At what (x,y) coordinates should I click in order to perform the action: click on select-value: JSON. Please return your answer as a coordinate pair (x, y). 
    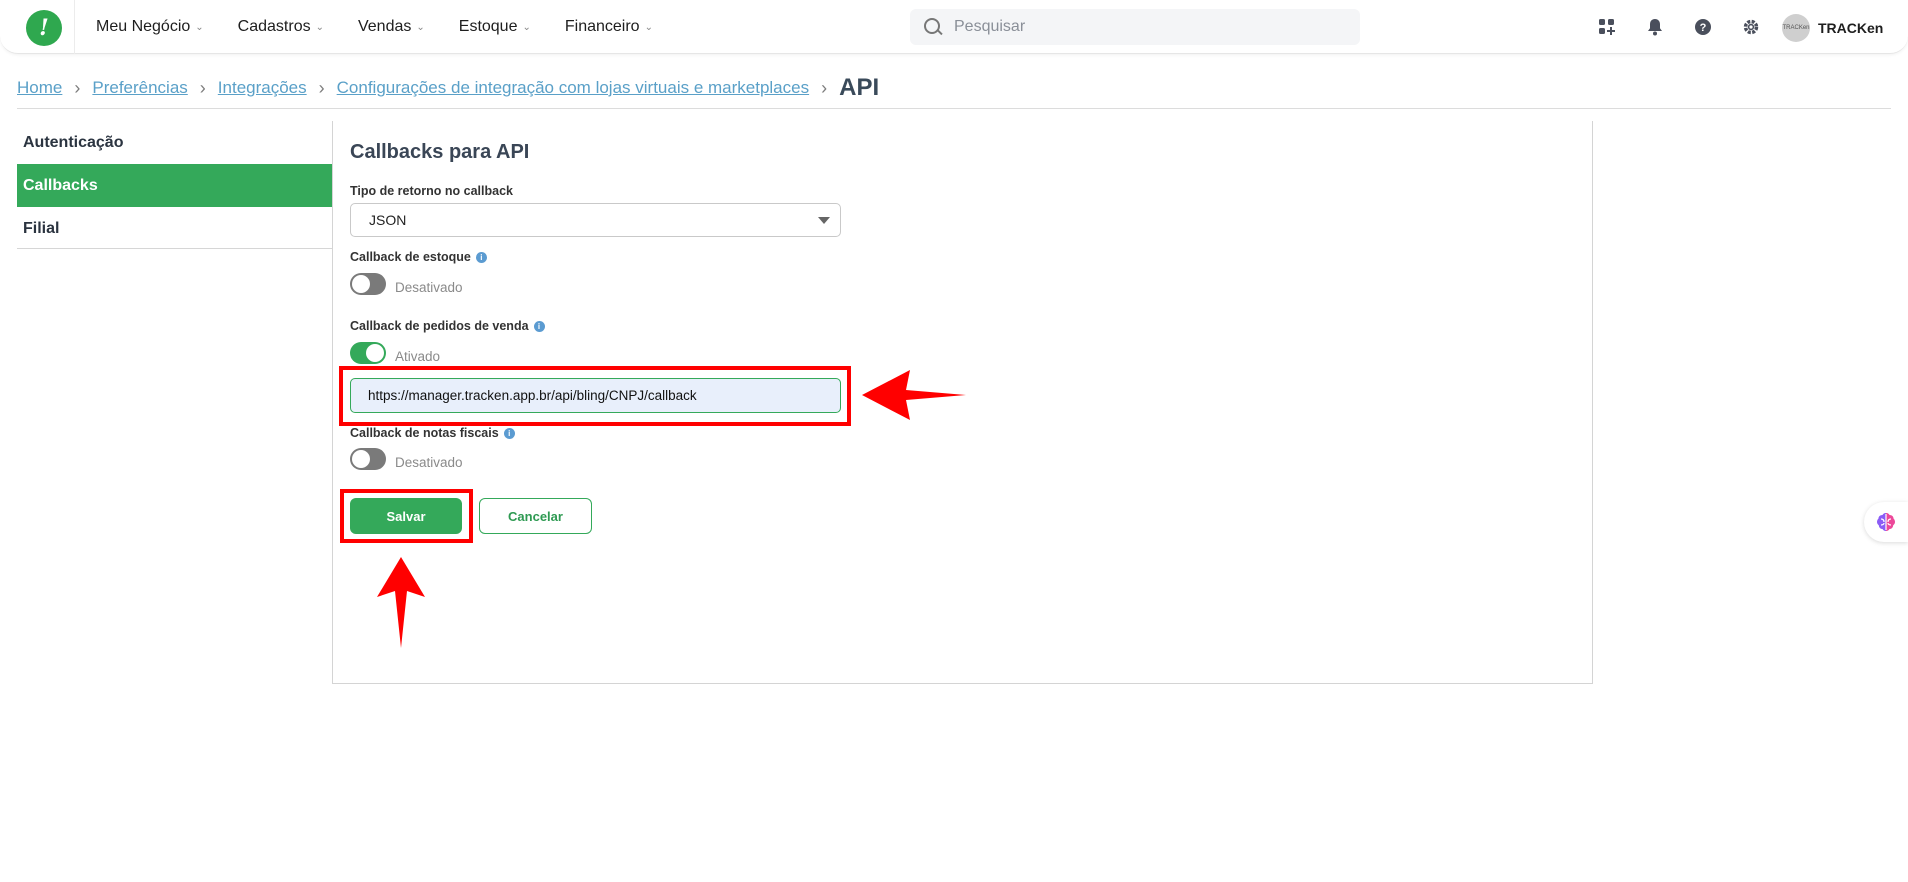
    Looking at the image, I should click on (388, 220).